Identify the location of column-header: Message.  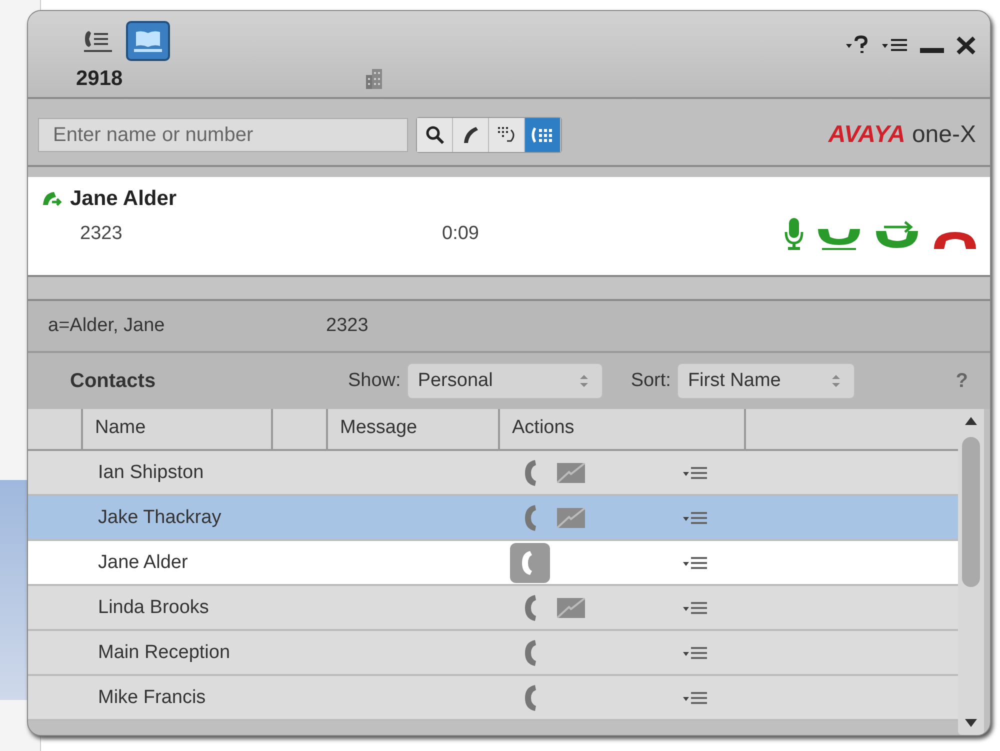
(414, 429).